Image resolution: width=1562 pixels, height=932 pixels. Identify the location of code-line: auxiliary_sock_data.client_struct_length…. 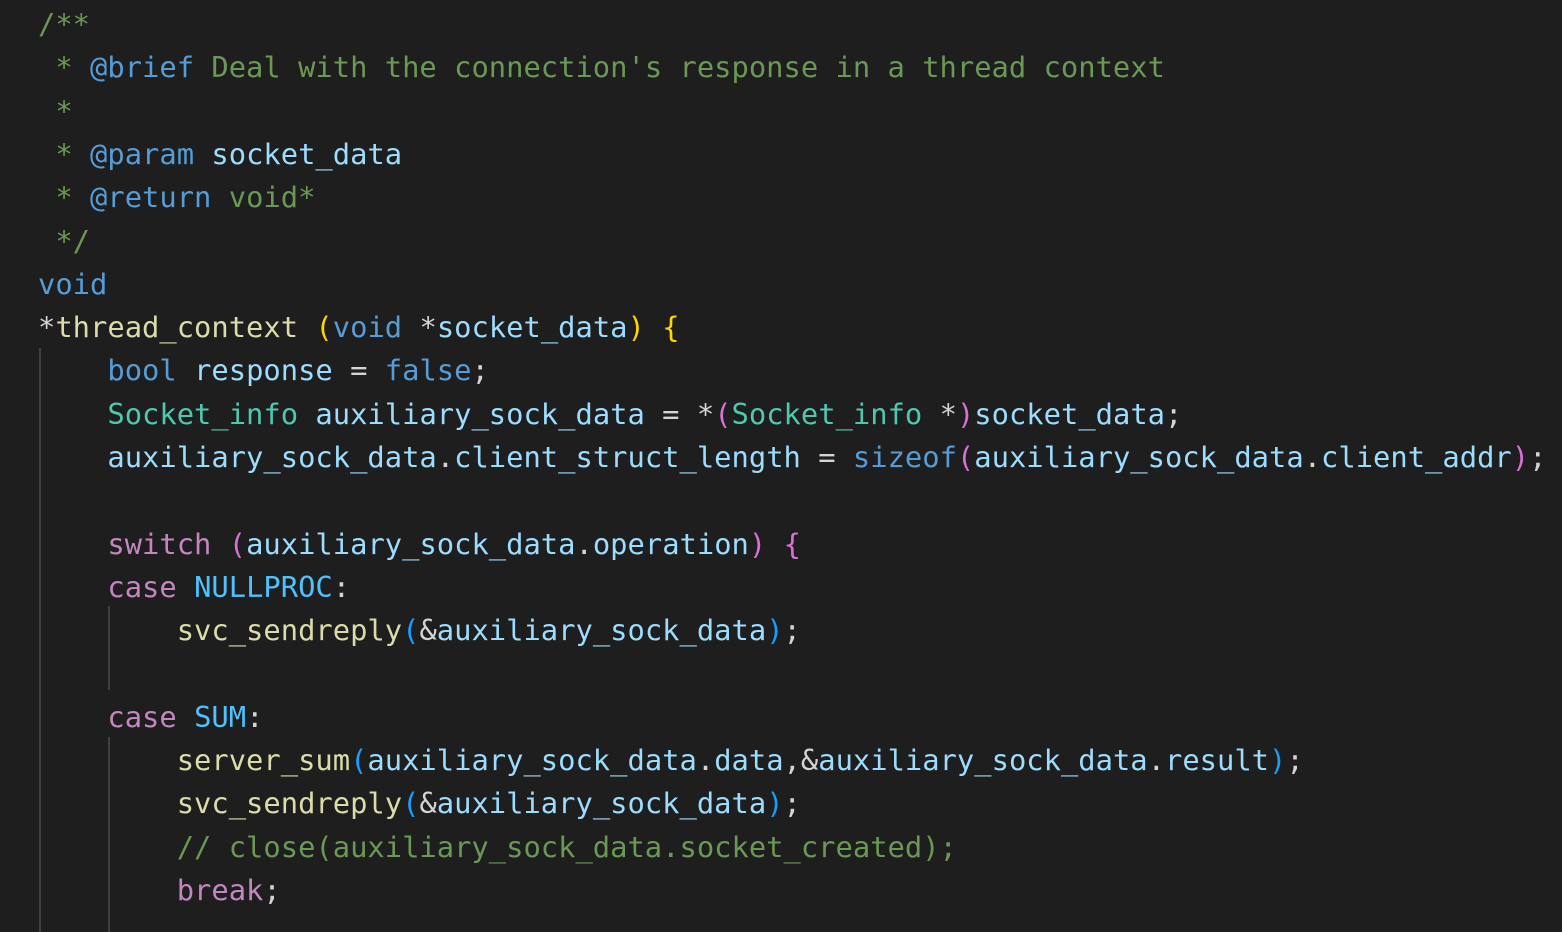
(792, 457).